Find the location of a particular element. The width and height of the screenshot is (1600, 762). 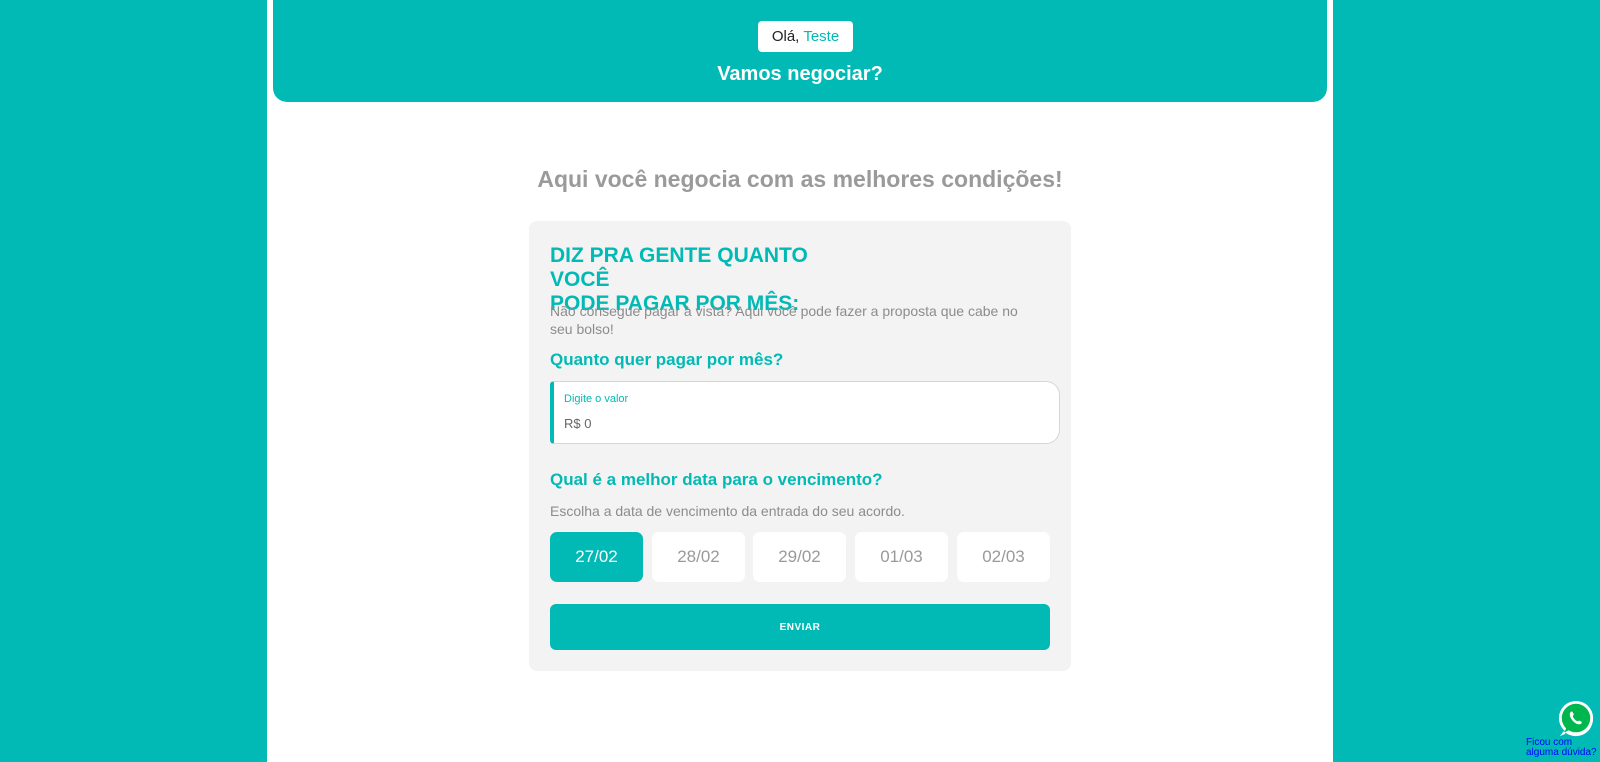

greeting-user-name: Teste is located at coordinates (821, 36).